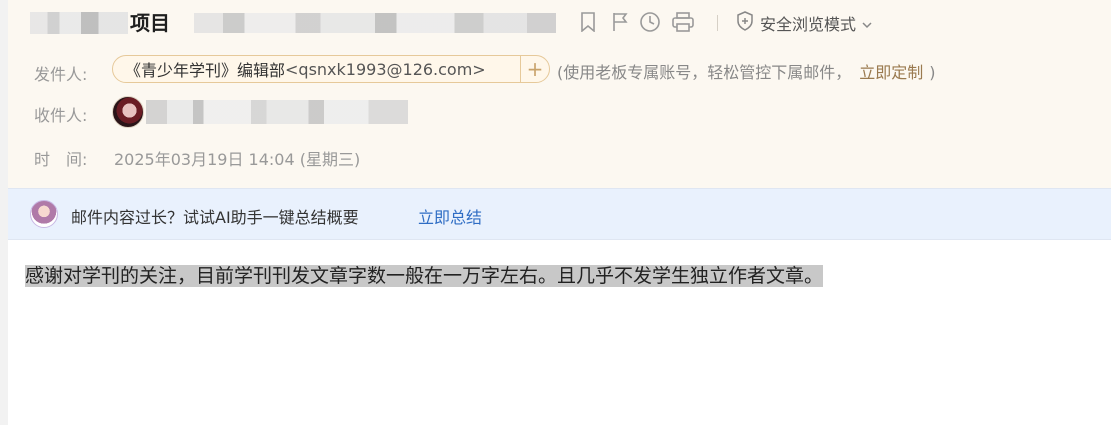 The width and height of the screenshot is (1111, 425). I want to click on time-label: 时 间:, so click(61, 159).